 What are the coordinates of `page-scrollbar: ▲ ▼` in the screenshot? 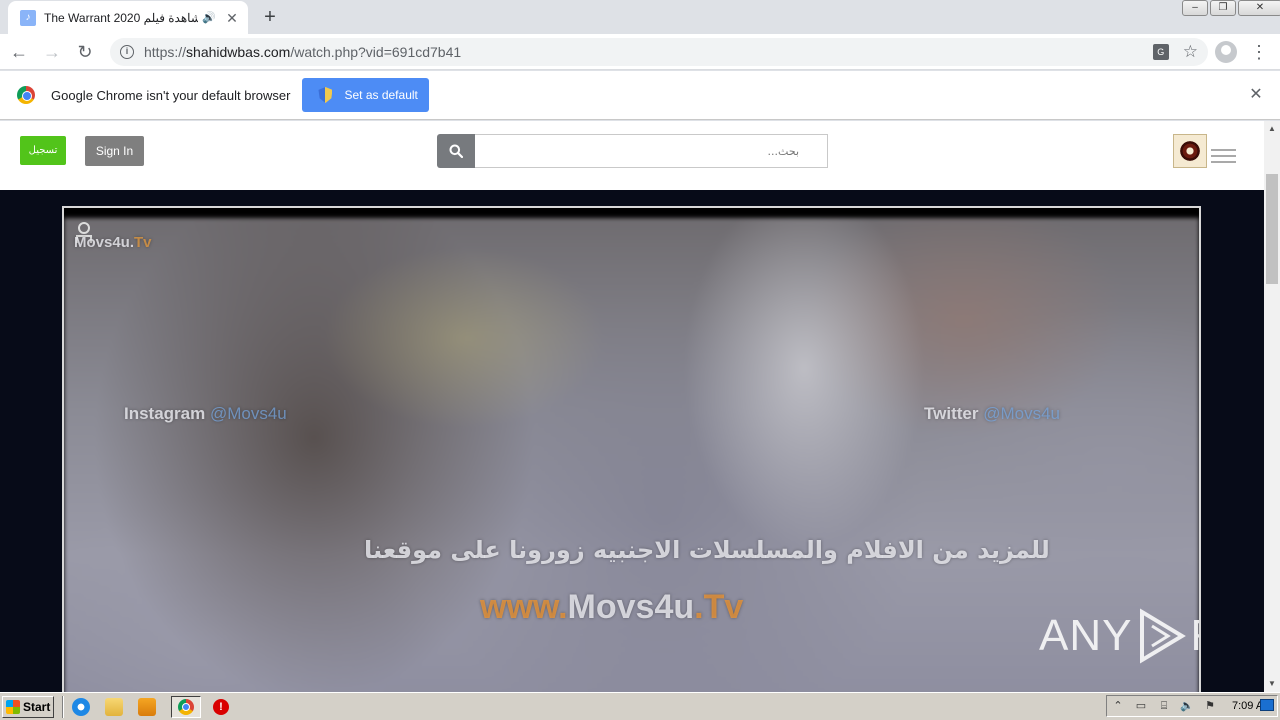 It's located at (1272, 406).